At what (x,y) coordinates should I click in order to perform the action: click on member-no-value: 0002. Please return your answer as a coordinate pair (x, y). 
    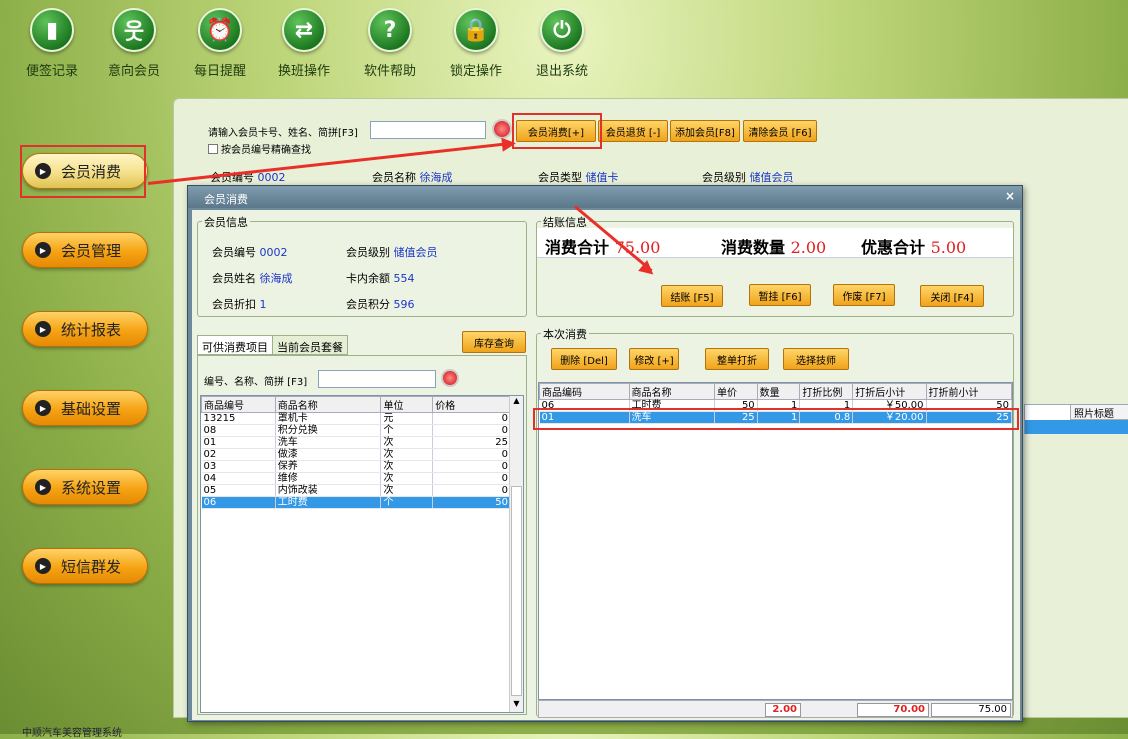
    Looking at the image, I should click on (271, 177).